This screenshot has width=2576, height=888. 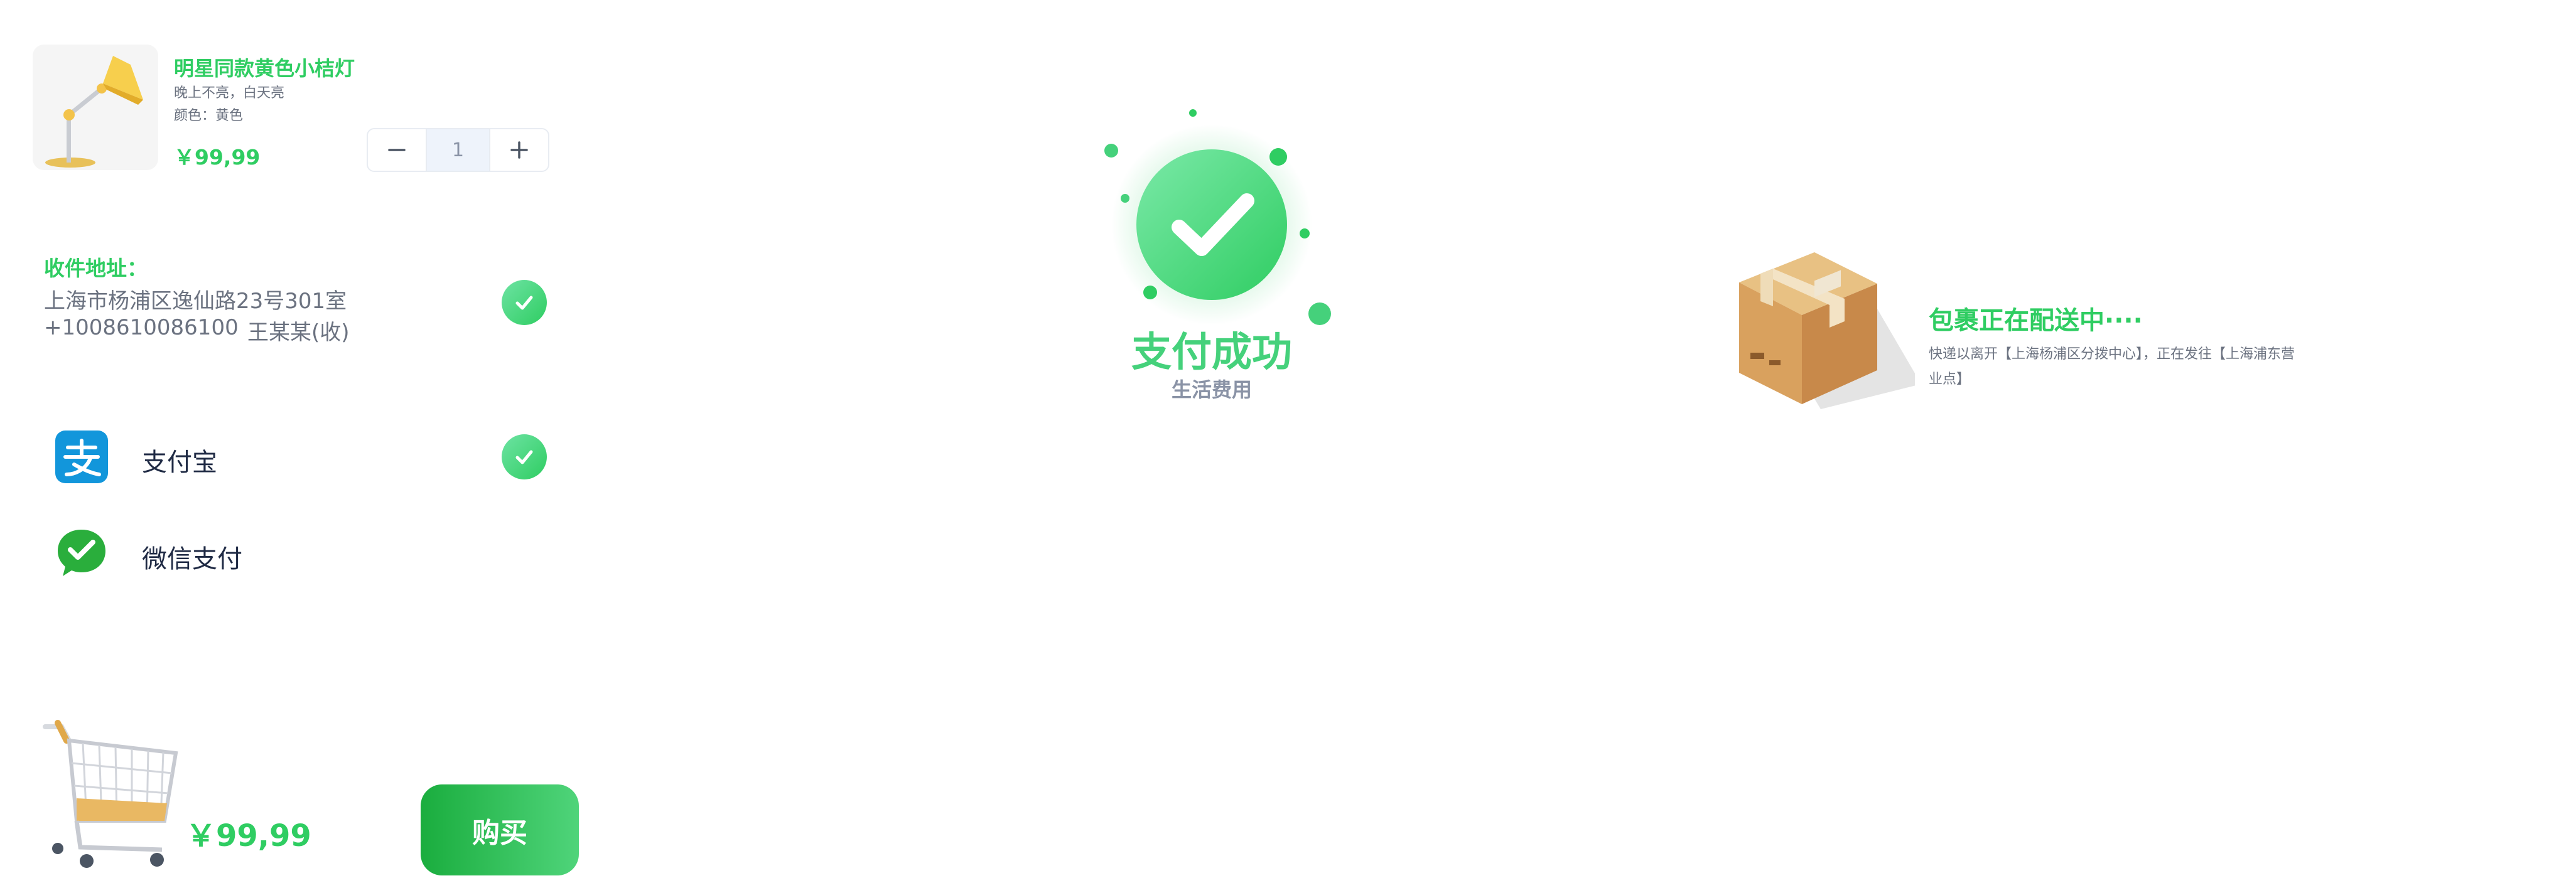 What do you see at coordinates (179, 463) in the screenshot?
I see `payment-label-alipay: 支付宝` at bounding box center [179, 463].